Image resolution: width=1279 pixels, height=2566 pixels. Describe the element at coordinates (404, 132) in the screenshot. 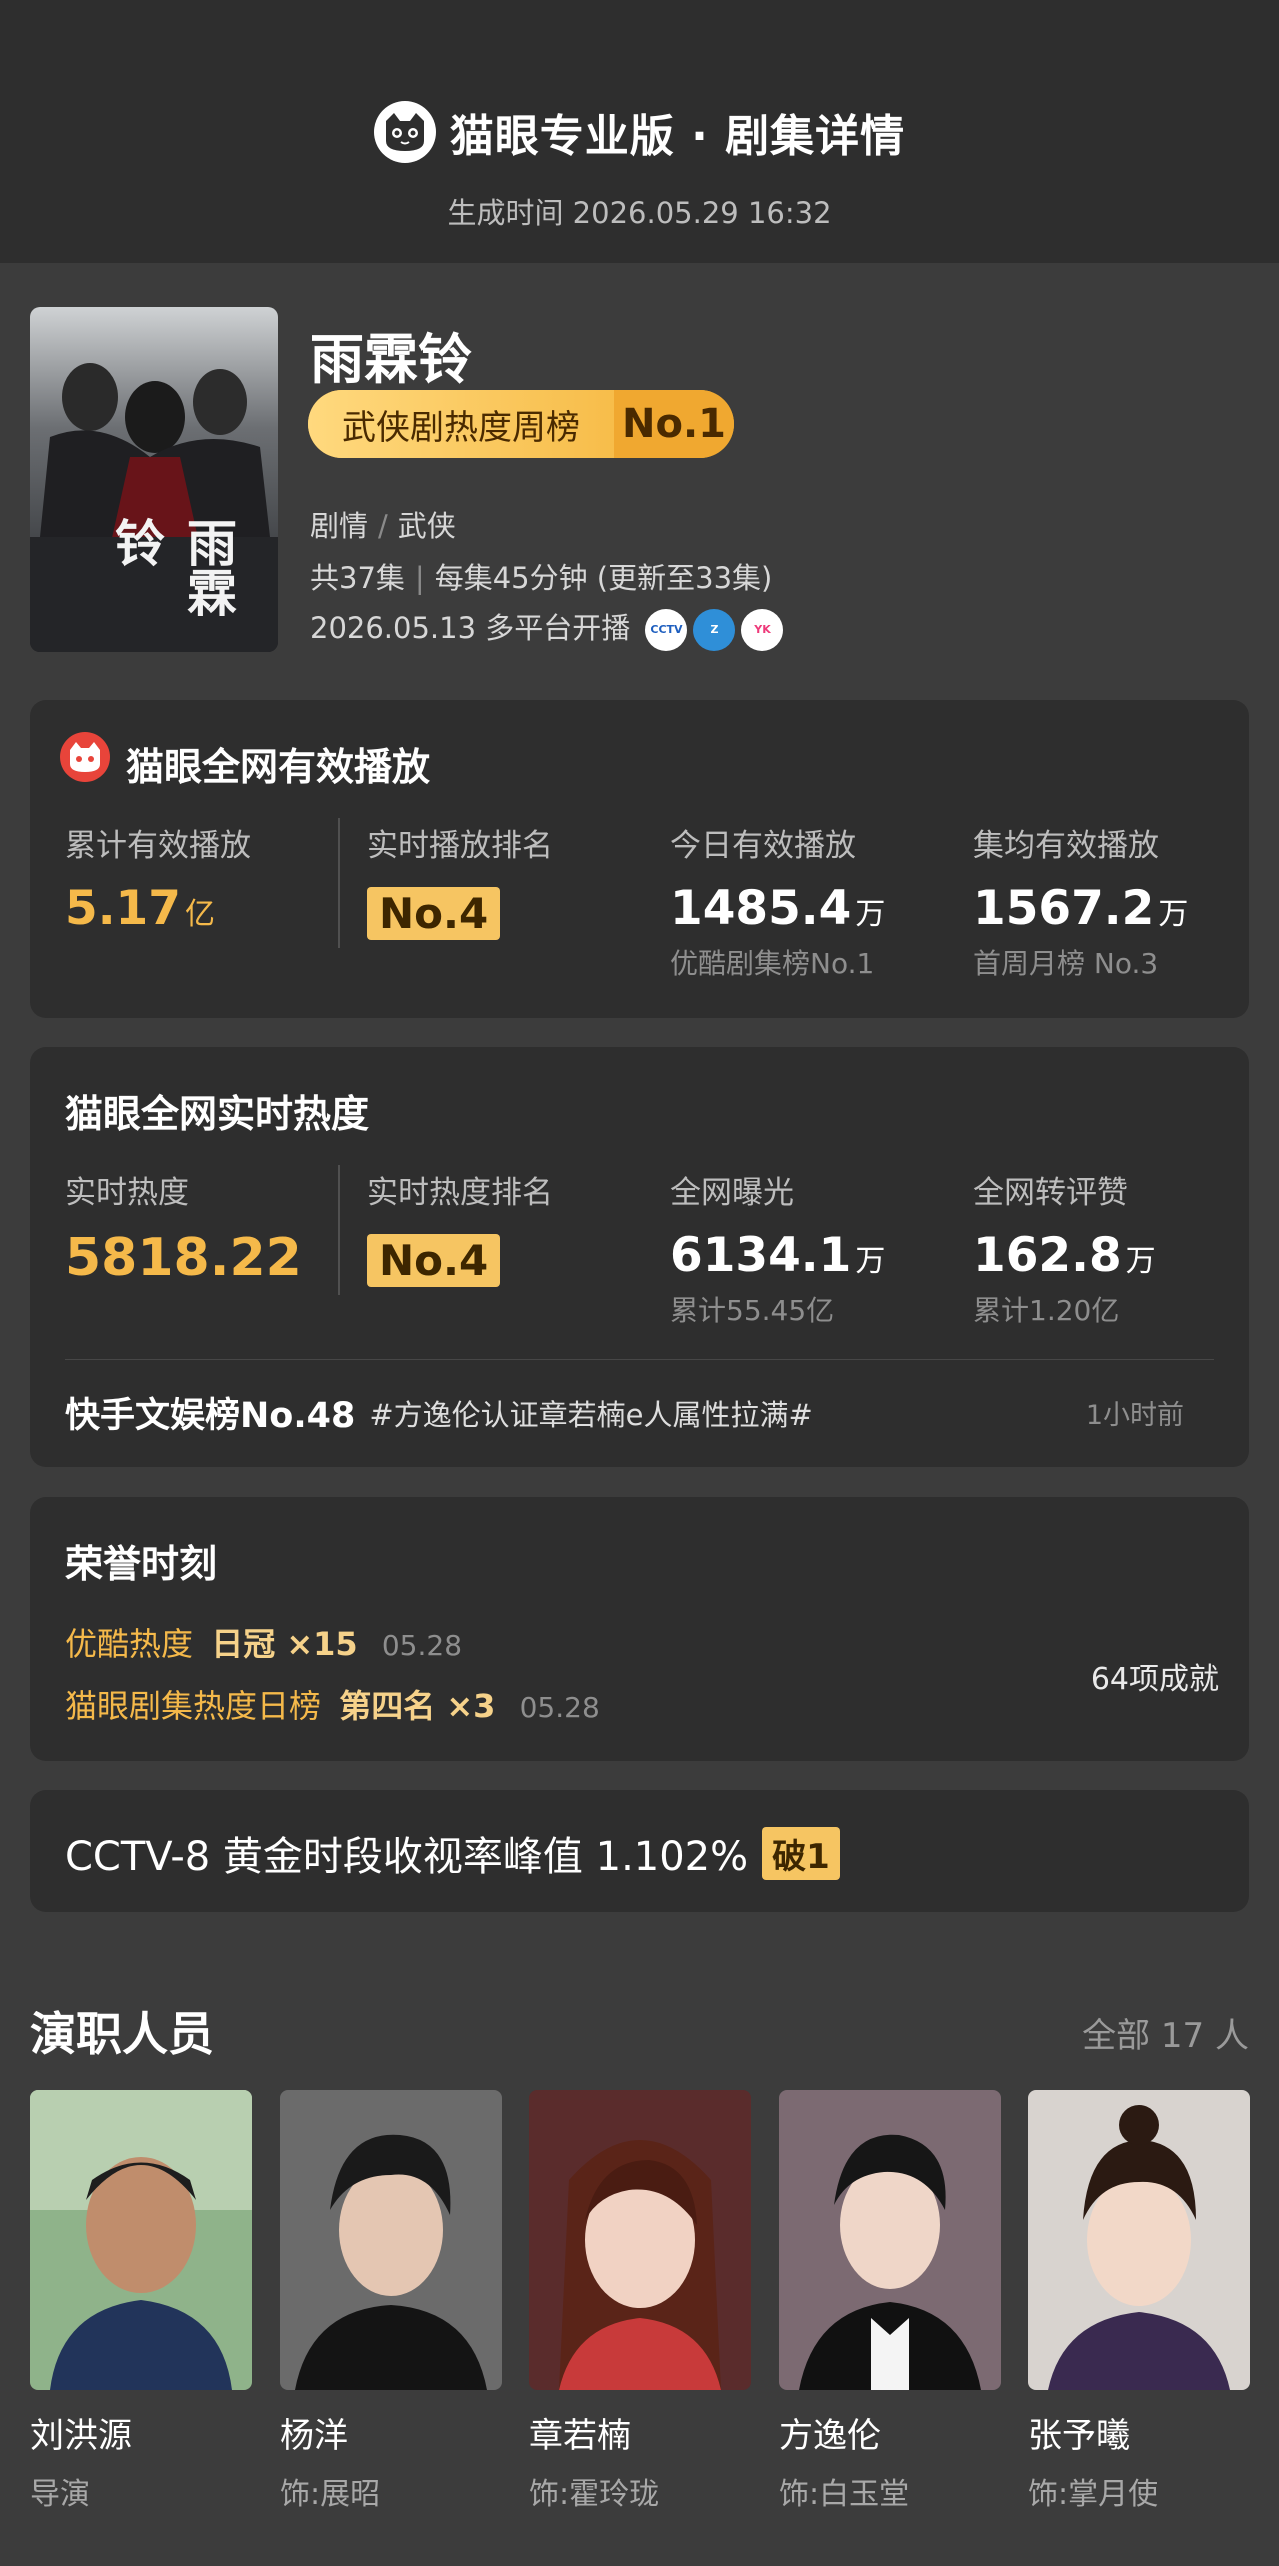

I see `maoyan-cat-logo-icon` at that location.